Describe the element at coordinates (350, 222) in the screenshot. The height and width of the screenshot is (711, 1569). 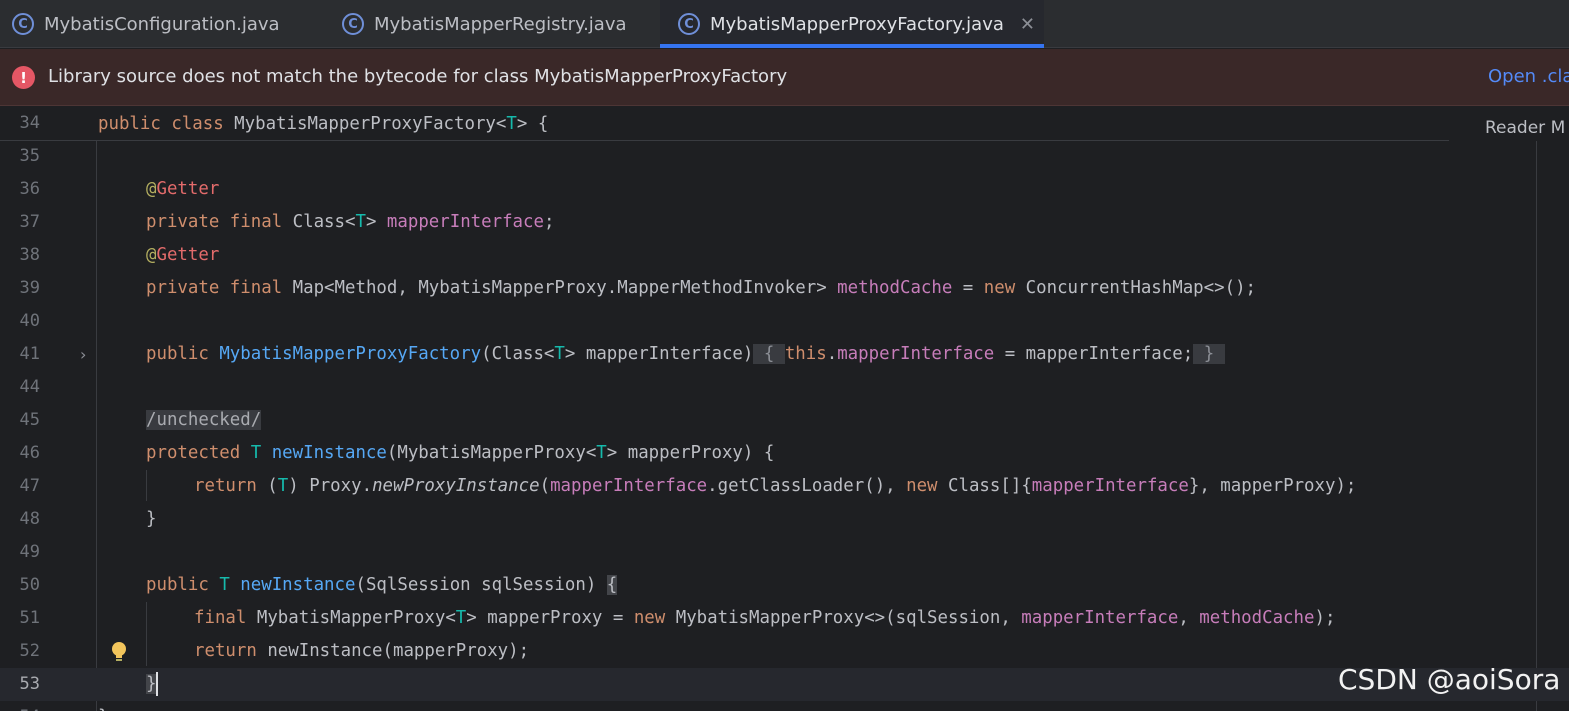
I see `code-text: private final Class<T> mapperInterface;` at that location.